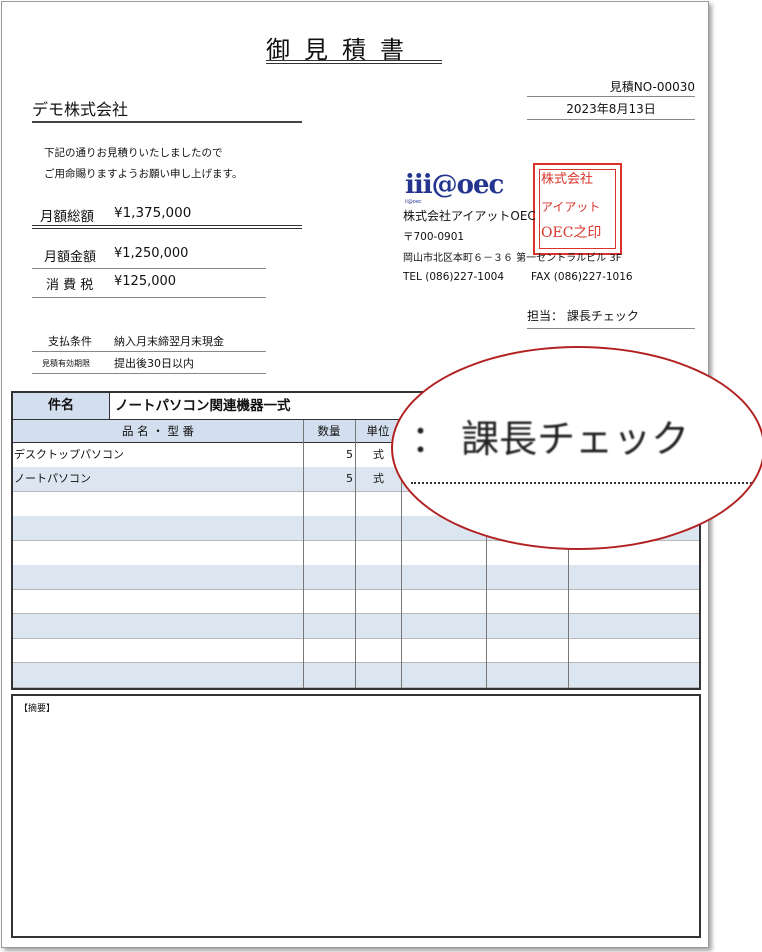  I want to click on issuer-fax: FAX (086)227-1016, so click(582, 277).